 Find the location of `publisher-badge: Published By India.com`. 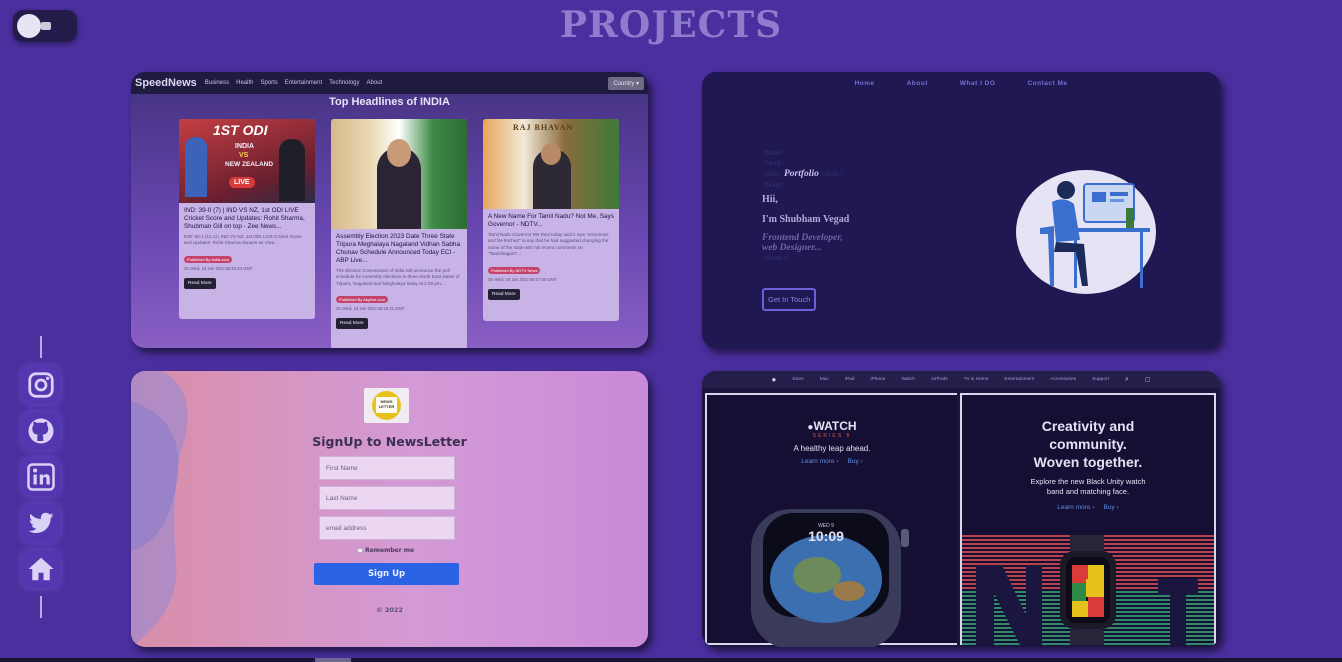

publisher-badge: Published By India.com is located at coordinates (208, 259).